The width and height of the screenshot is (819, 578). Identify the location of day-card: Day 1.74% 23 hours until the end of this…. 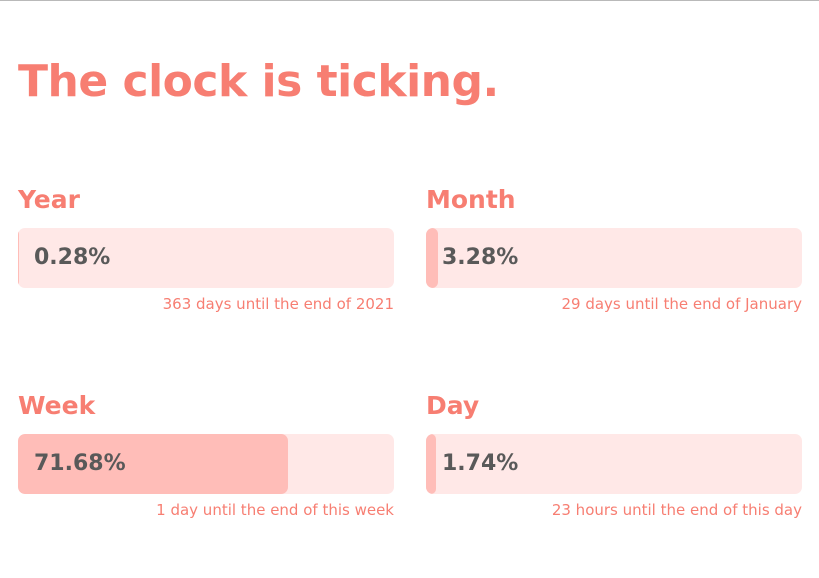
(614, 454).